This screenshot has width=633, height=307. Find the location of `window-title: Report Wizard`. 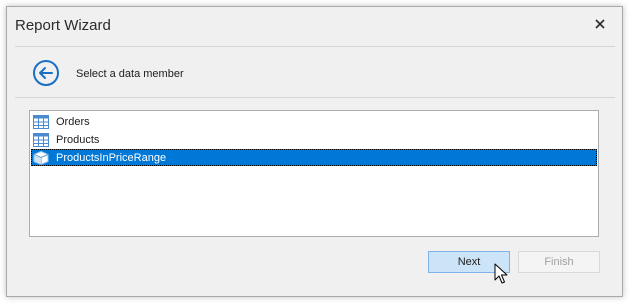

window-title: Report Wizard is located at coordinates (63, 25).